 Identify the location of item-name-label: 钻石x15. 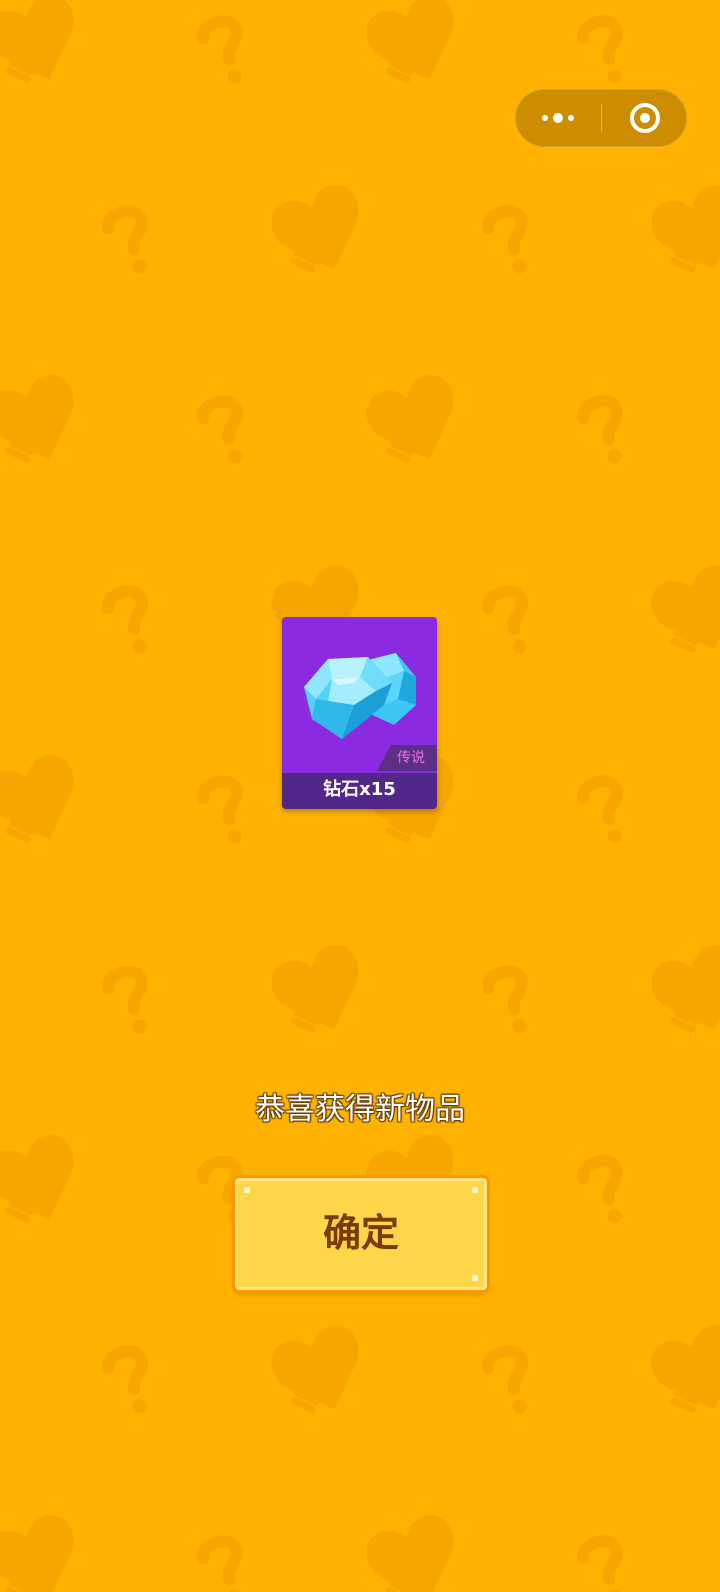
(359, 791).